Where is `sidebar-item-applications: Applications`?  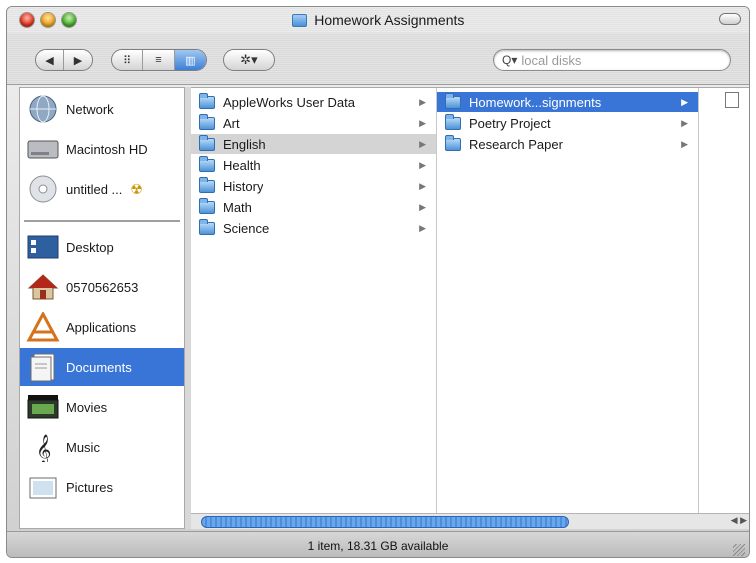 sidebar-item-applications: Applications is located at coordinates (102, 327).